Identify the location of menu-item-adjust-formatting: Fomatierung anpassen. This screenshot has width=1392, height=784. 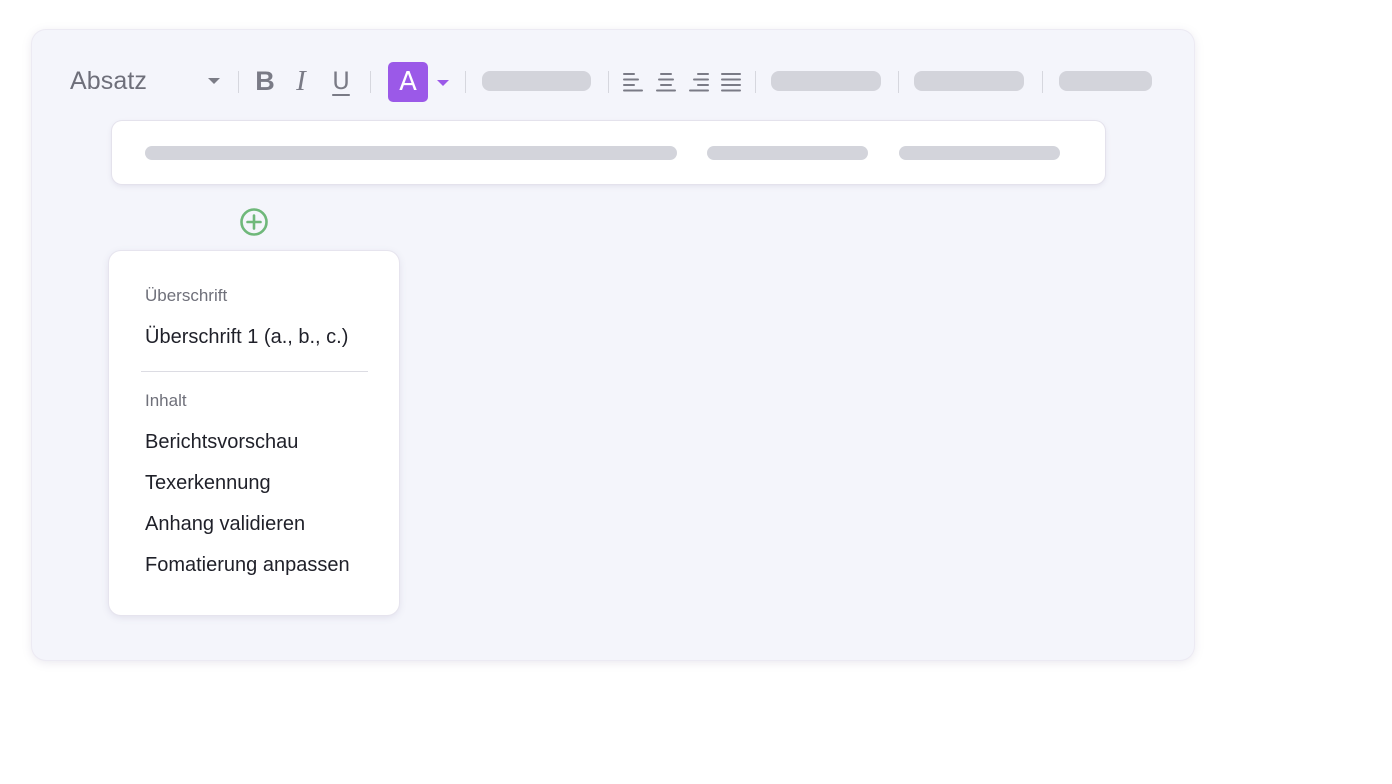
(247, 565).